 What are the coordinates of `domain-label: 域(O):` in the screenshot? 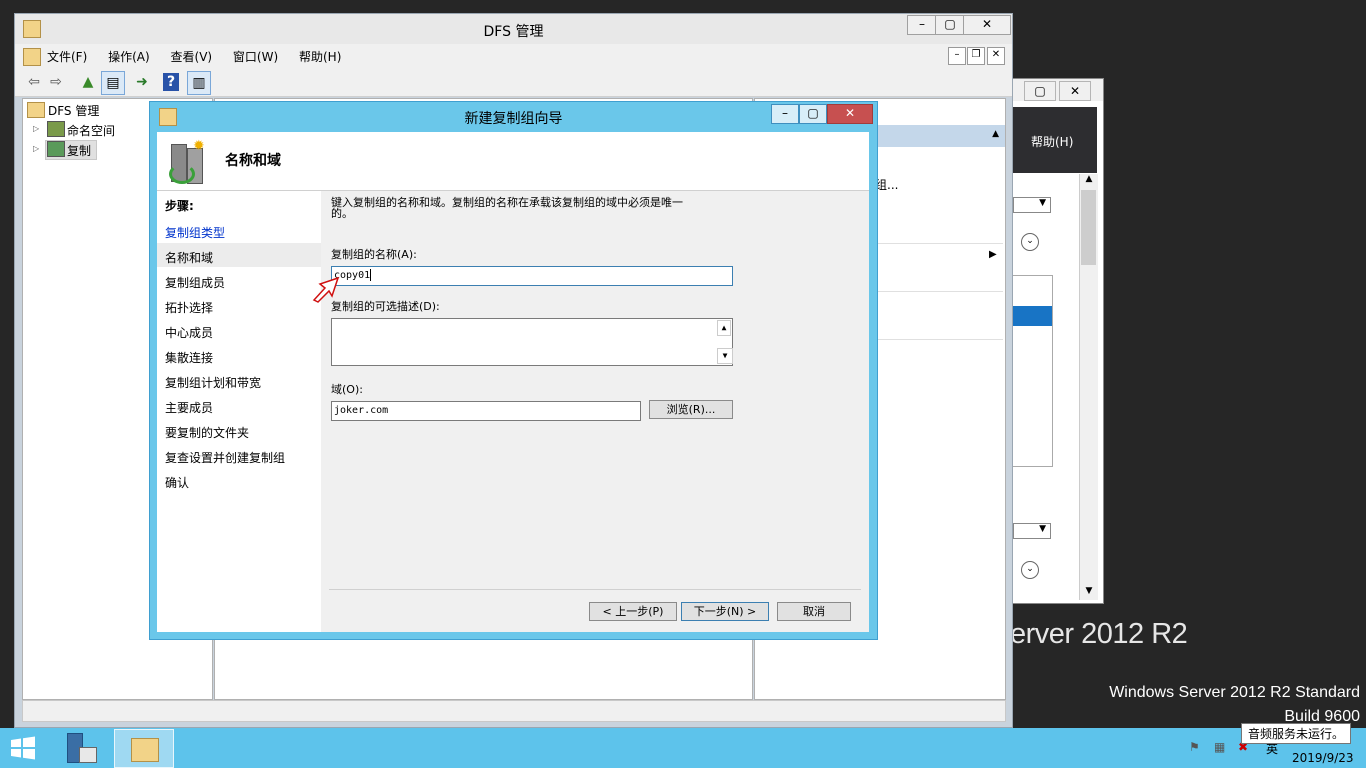 It's located at (347, 389).